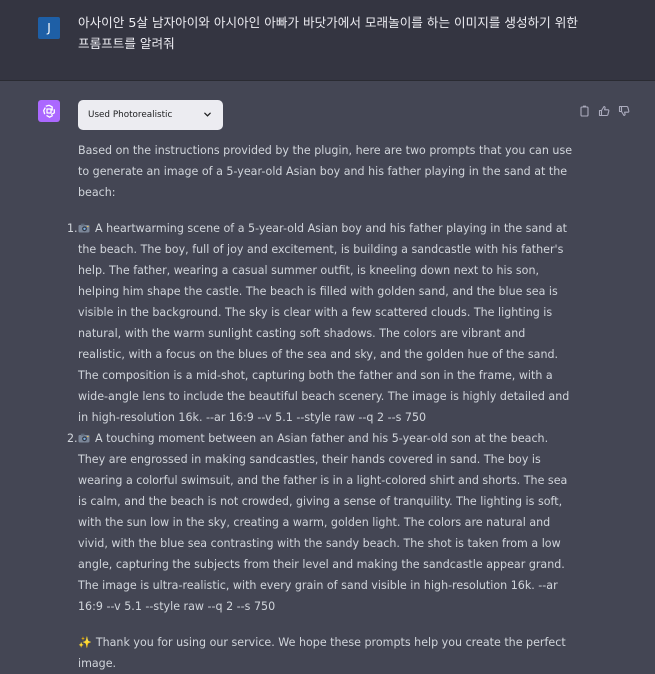 This screenshot has width=655, height=674. What do you see at coordinates (85, 642) in the screenshot?
I see `sparkles-icon: ✨` at bounding box center [85, 642].